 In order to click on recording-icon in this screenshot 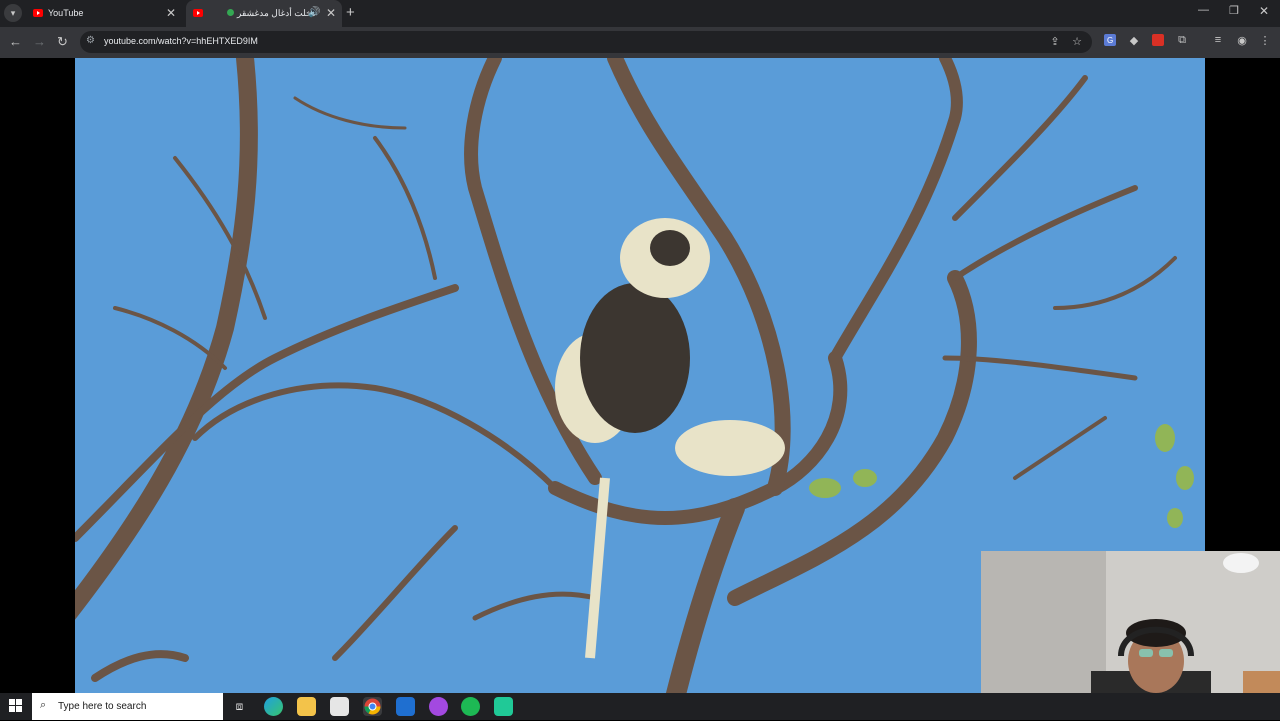, I will do `click(230, 12)`.